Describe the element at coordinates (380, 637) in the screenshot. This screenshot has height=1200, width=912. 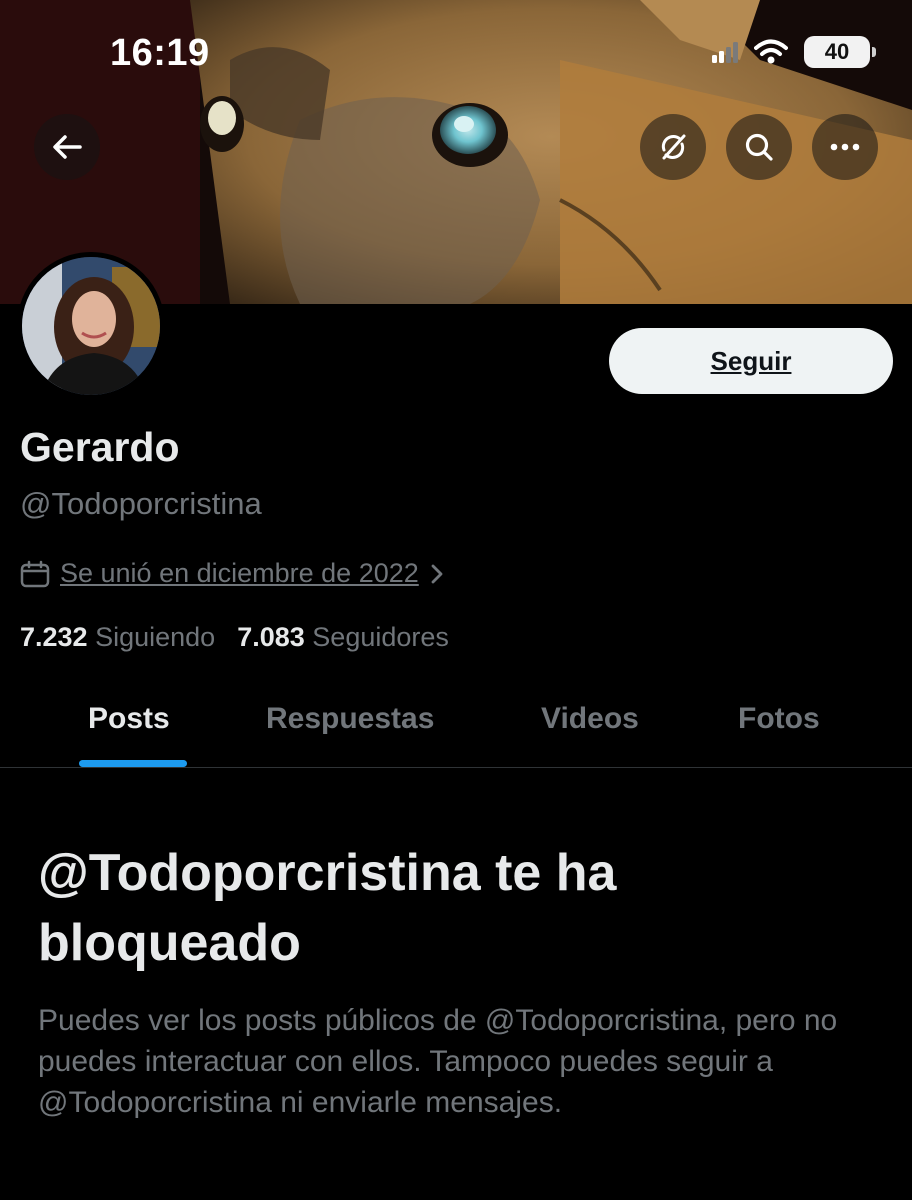
I see `followers-label: Seguidores` at that location.